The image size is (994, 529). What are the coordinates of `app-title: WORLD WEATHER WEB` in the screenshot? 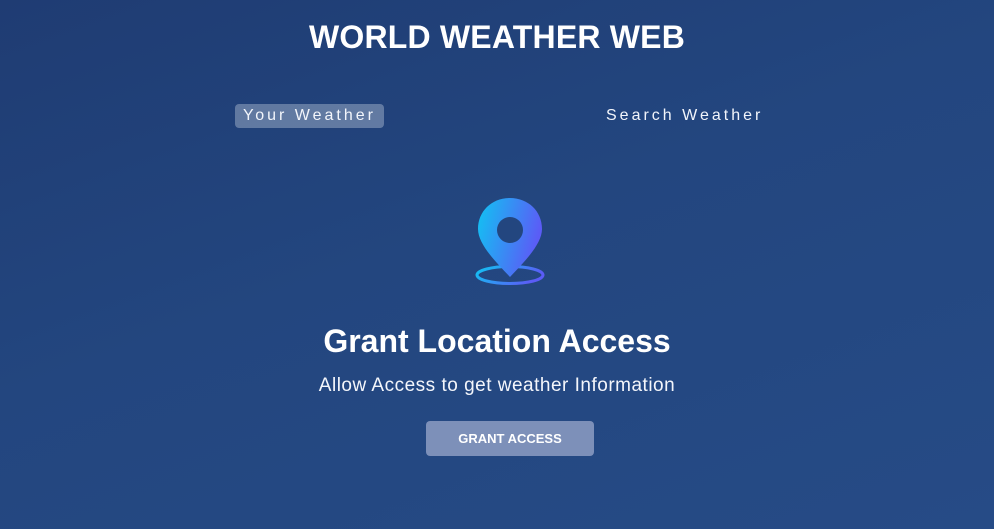 It's located at (497, 37).